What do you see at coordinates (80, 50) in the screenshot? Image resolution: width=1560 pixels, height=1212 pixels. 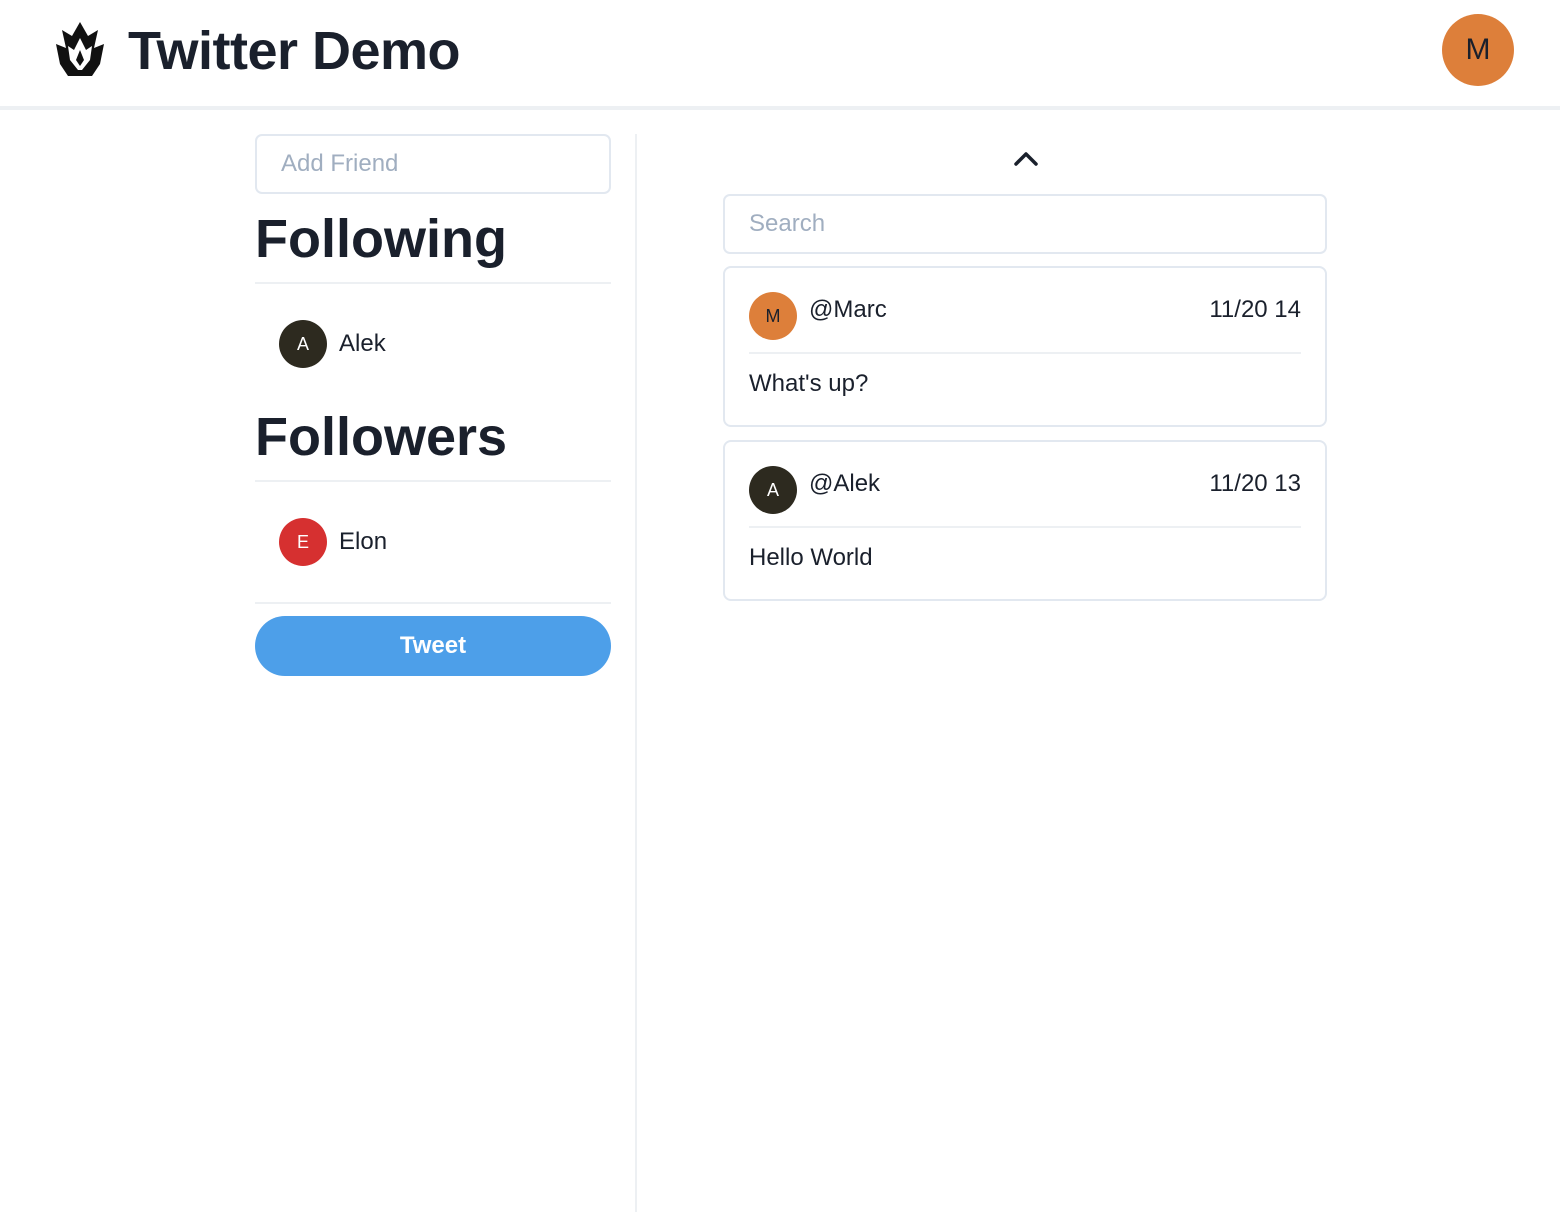 I see `flame-logo-icon` at bounding box center [80, 50].